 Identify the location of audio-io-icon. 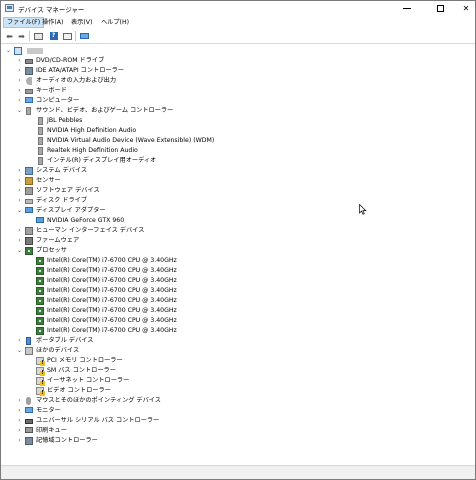
(29, 81).